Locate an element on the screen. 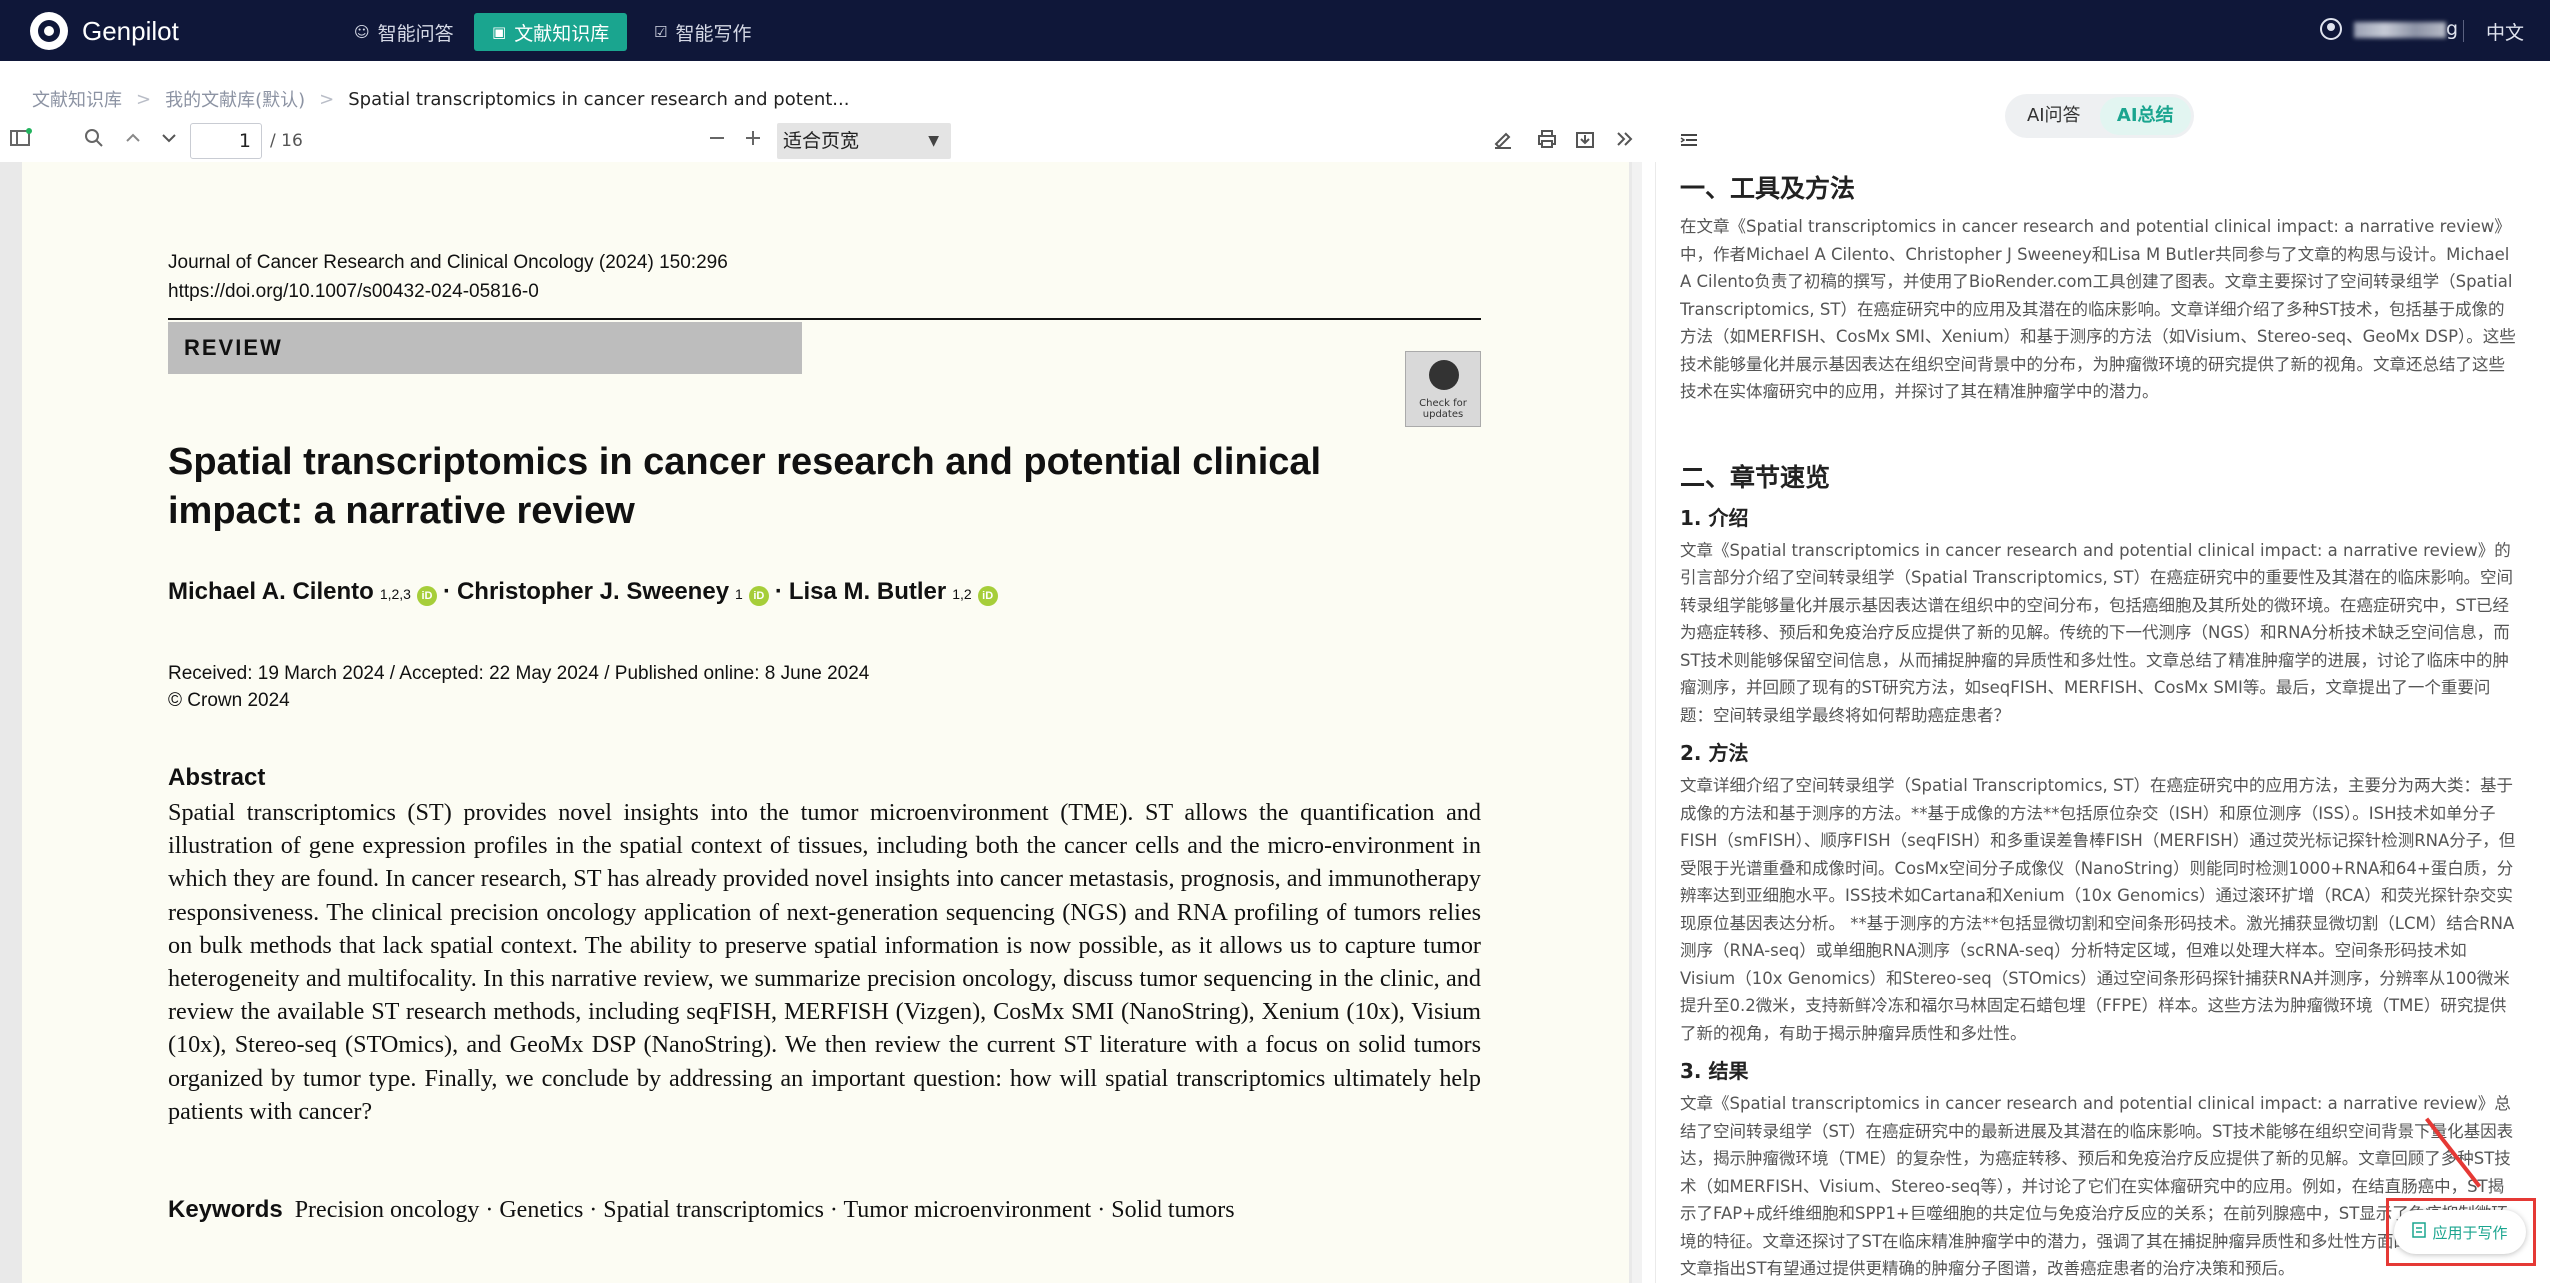 The image size is (2550, 1283). zoom-out-icon is located at coordinates (717, 140).